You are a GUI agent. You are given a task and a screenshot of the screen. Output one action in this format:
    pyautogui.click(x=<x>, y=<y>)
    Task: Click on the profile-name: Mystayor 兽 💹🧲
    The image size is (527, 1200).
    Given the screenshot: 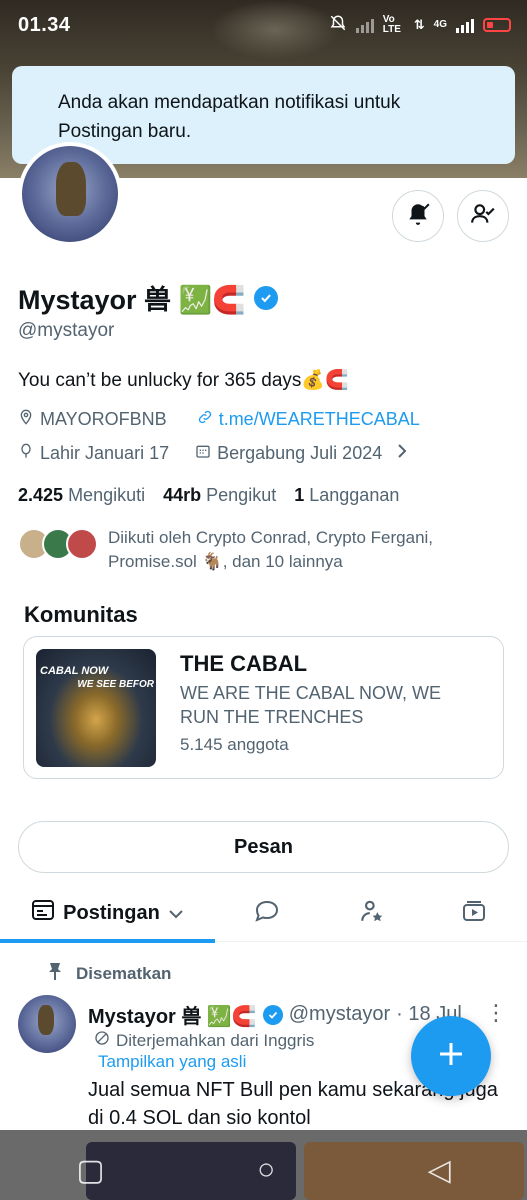 What is the action you would take?
    pyautogui.click(x=148, y=297)
    